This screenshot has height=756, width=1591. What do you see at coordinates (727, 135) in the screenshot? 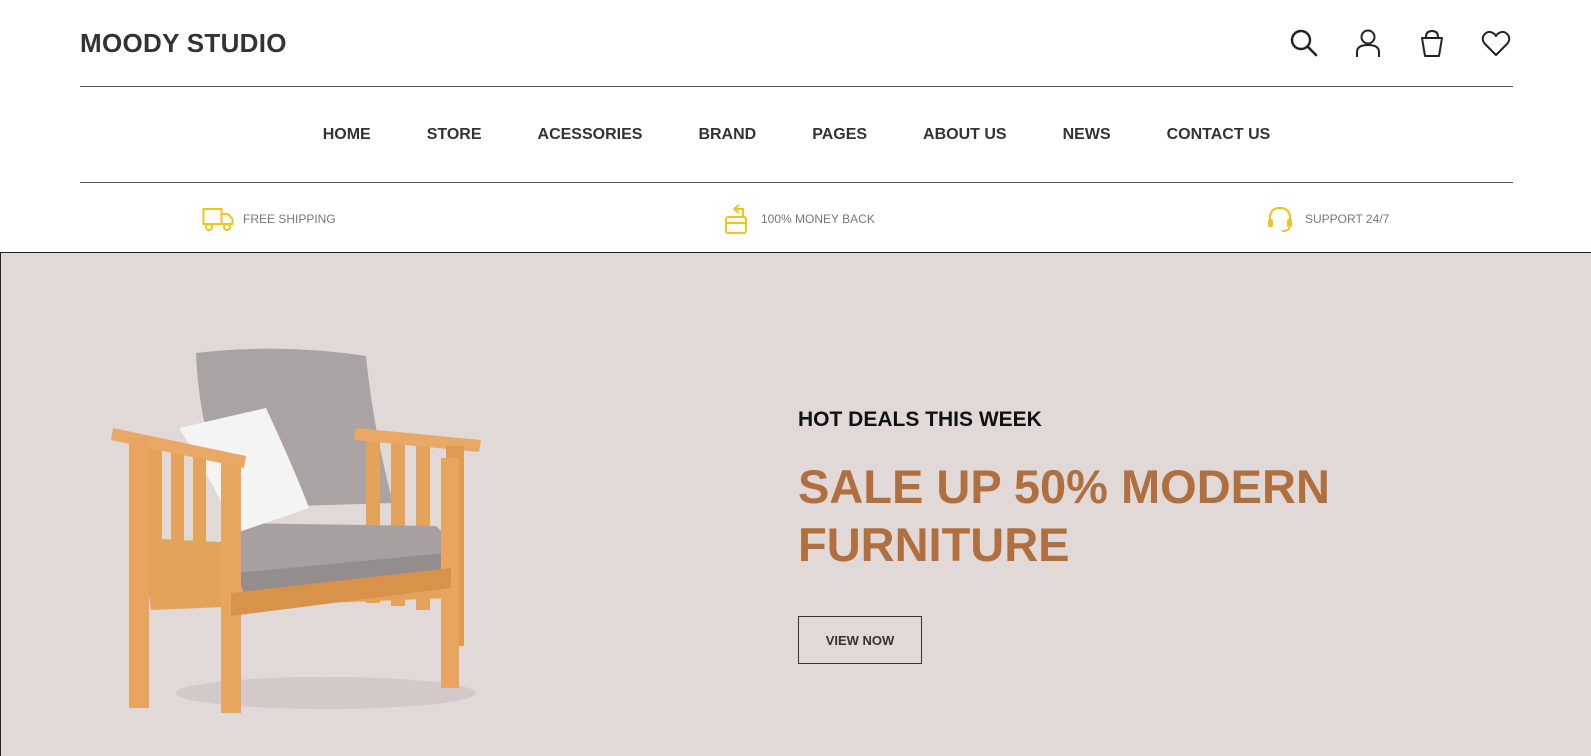
I see `nav-item-brand: BRAND` at bounding box center [727, 135].